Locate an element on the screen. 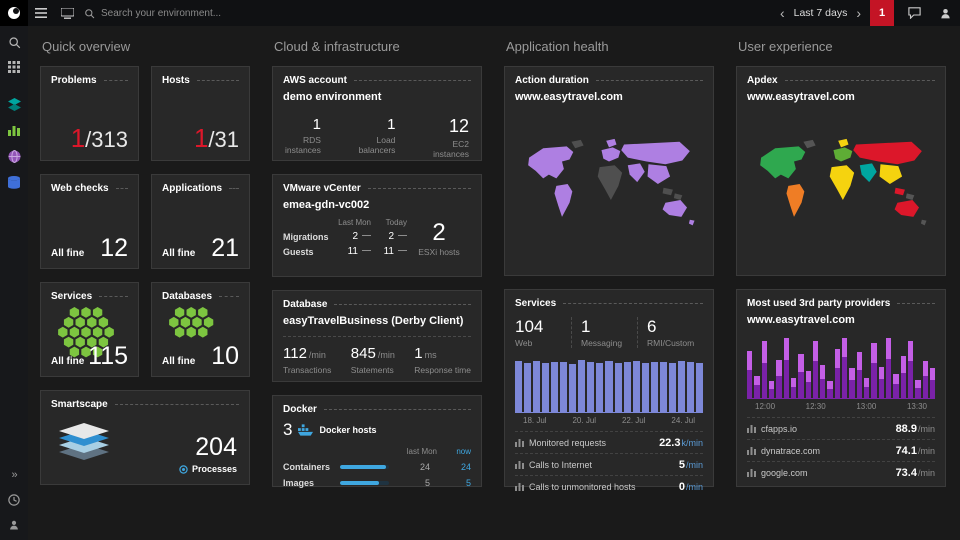  hosts-total: /31 is located at coordinates (223, 139).